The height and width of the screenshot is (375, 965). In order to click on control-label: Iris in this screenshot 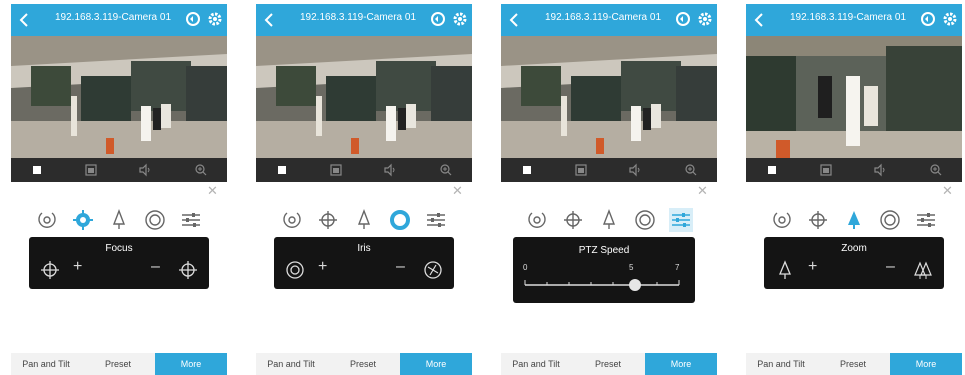, I will do `click(364, 248)`.